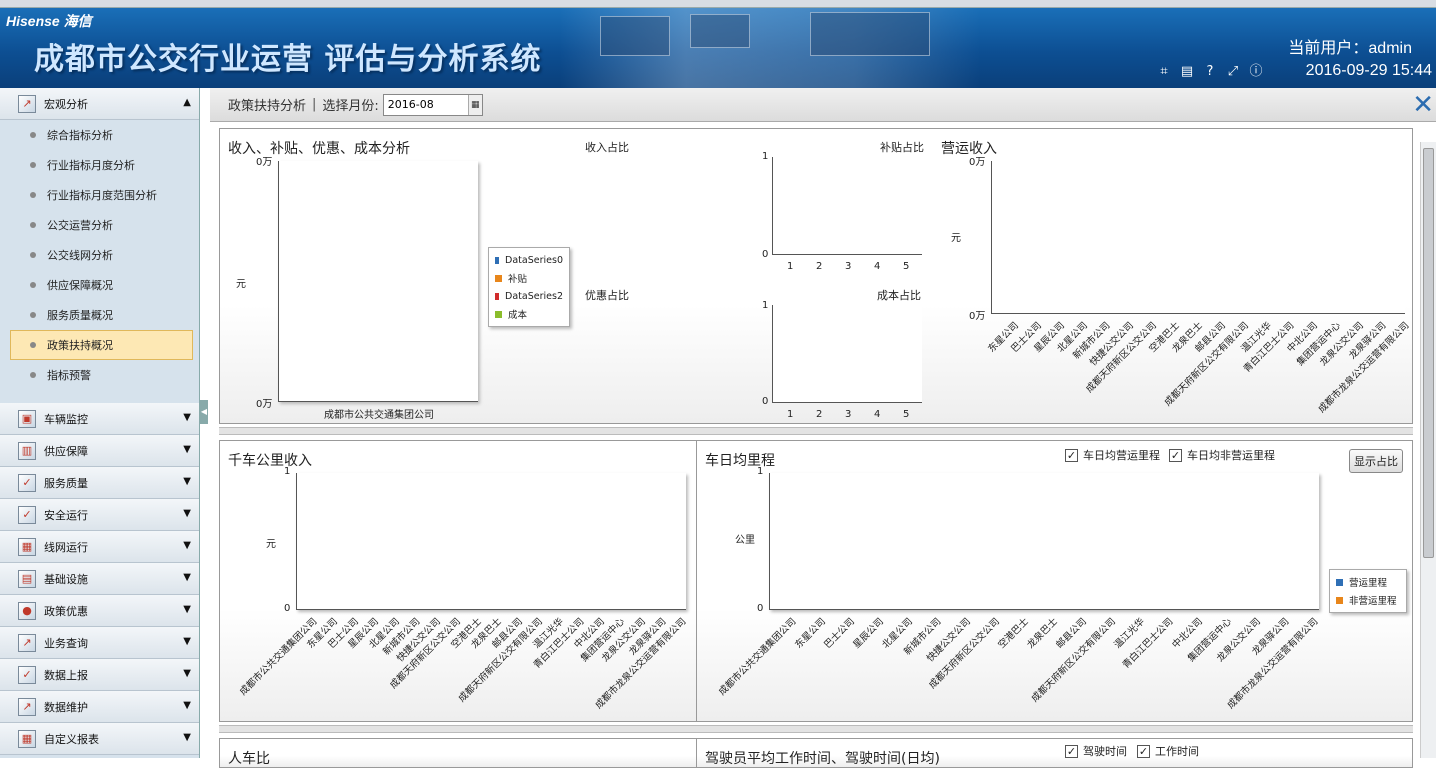 Image resolution: width=1436 pixels, height=768 pixels. What do you see at coordinates (99, 255) in the screenshot?
I see `sidebar-item: 公交线网分析` at bounding box center [99, 255].